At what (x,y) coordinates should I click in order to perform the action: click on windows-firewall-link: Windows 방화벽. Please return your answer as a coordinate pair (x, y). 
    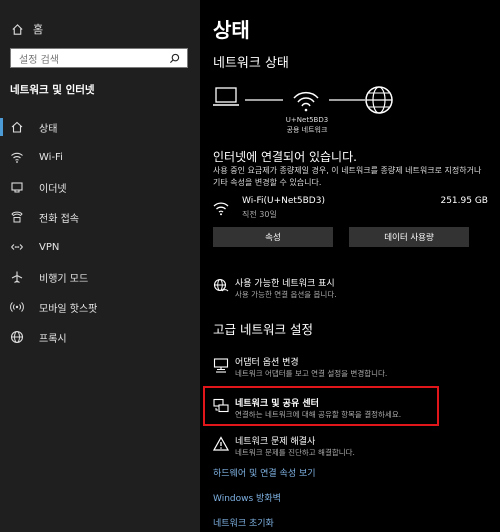
    Looking at the image, I should click on (247, 497).